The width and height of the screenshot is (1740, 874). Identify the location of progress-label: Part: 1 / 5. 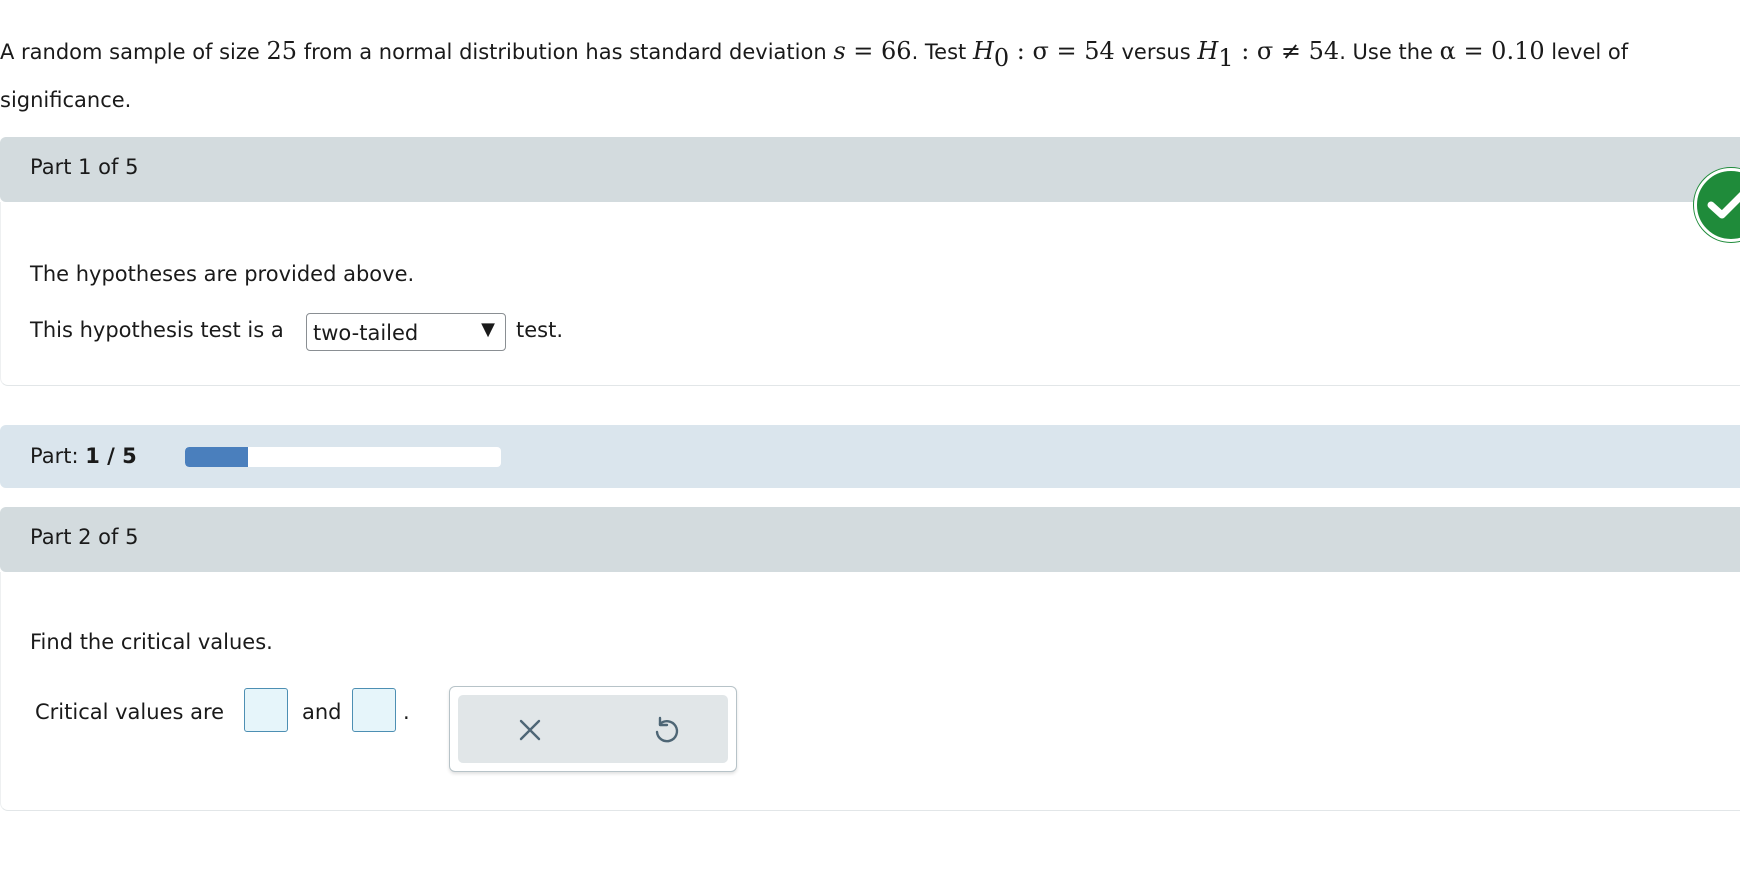
(83, 456).